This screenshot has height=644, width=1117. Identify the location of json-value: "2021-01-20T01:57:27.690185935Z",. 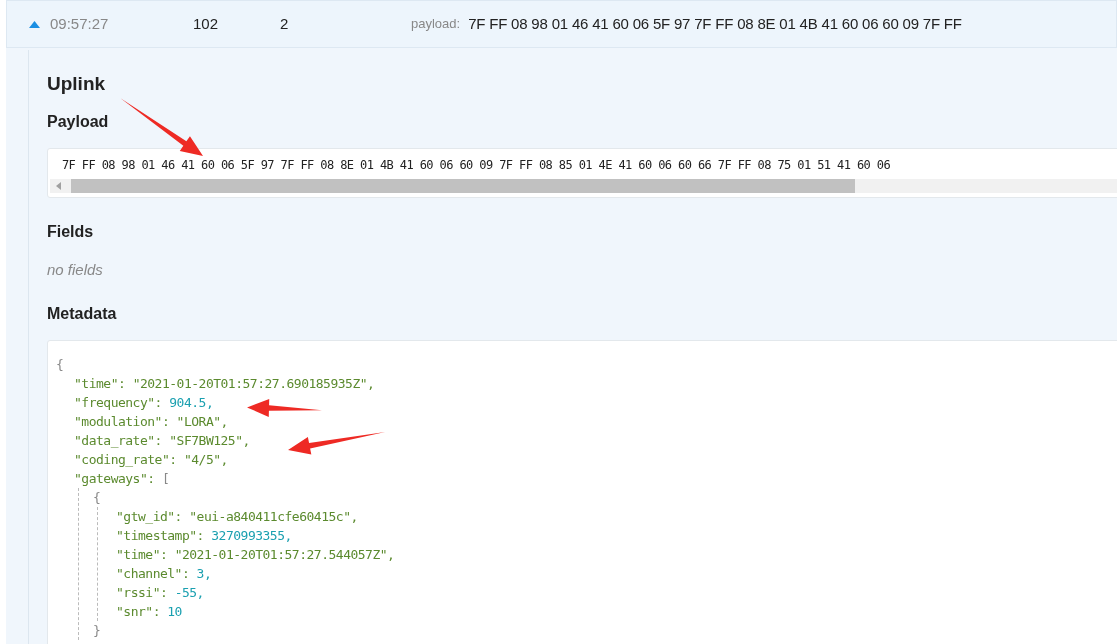
(253, 383).